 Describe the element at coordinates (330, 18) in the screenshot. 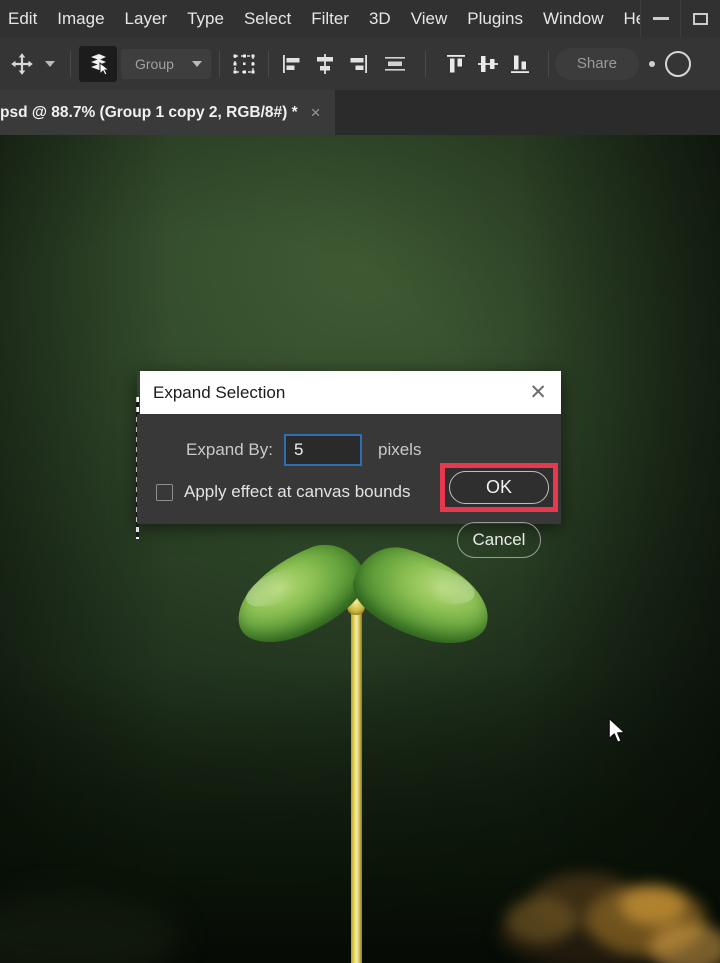

I see `menu-item-filter: Filter` at that location.